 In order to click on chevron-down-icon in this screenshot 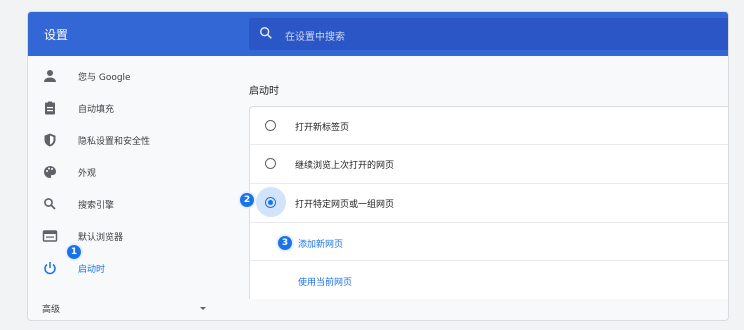, I will do `click(203, 308)`.